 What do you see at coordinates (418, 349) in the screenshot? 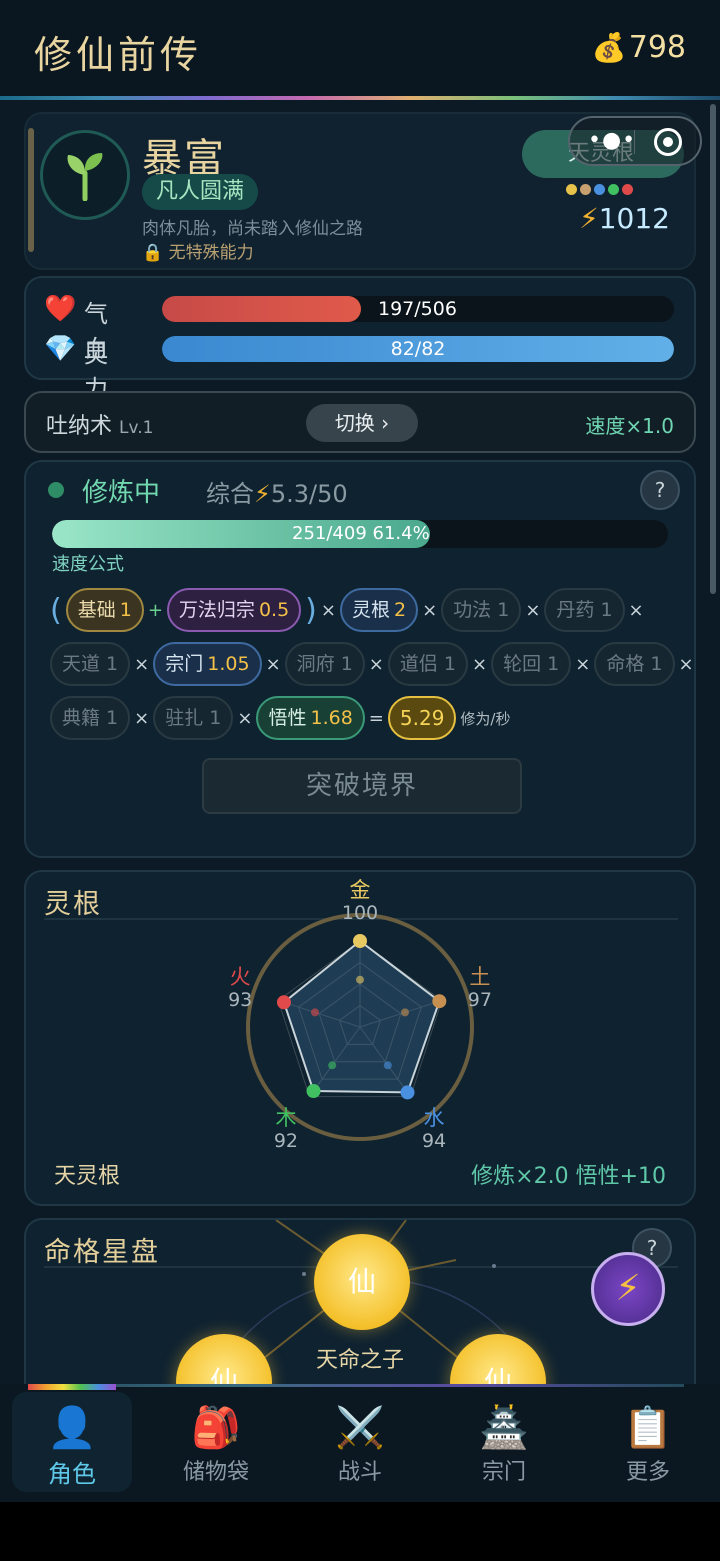
I see `mp-bar: 82/82` at bounding box center [418, 349].